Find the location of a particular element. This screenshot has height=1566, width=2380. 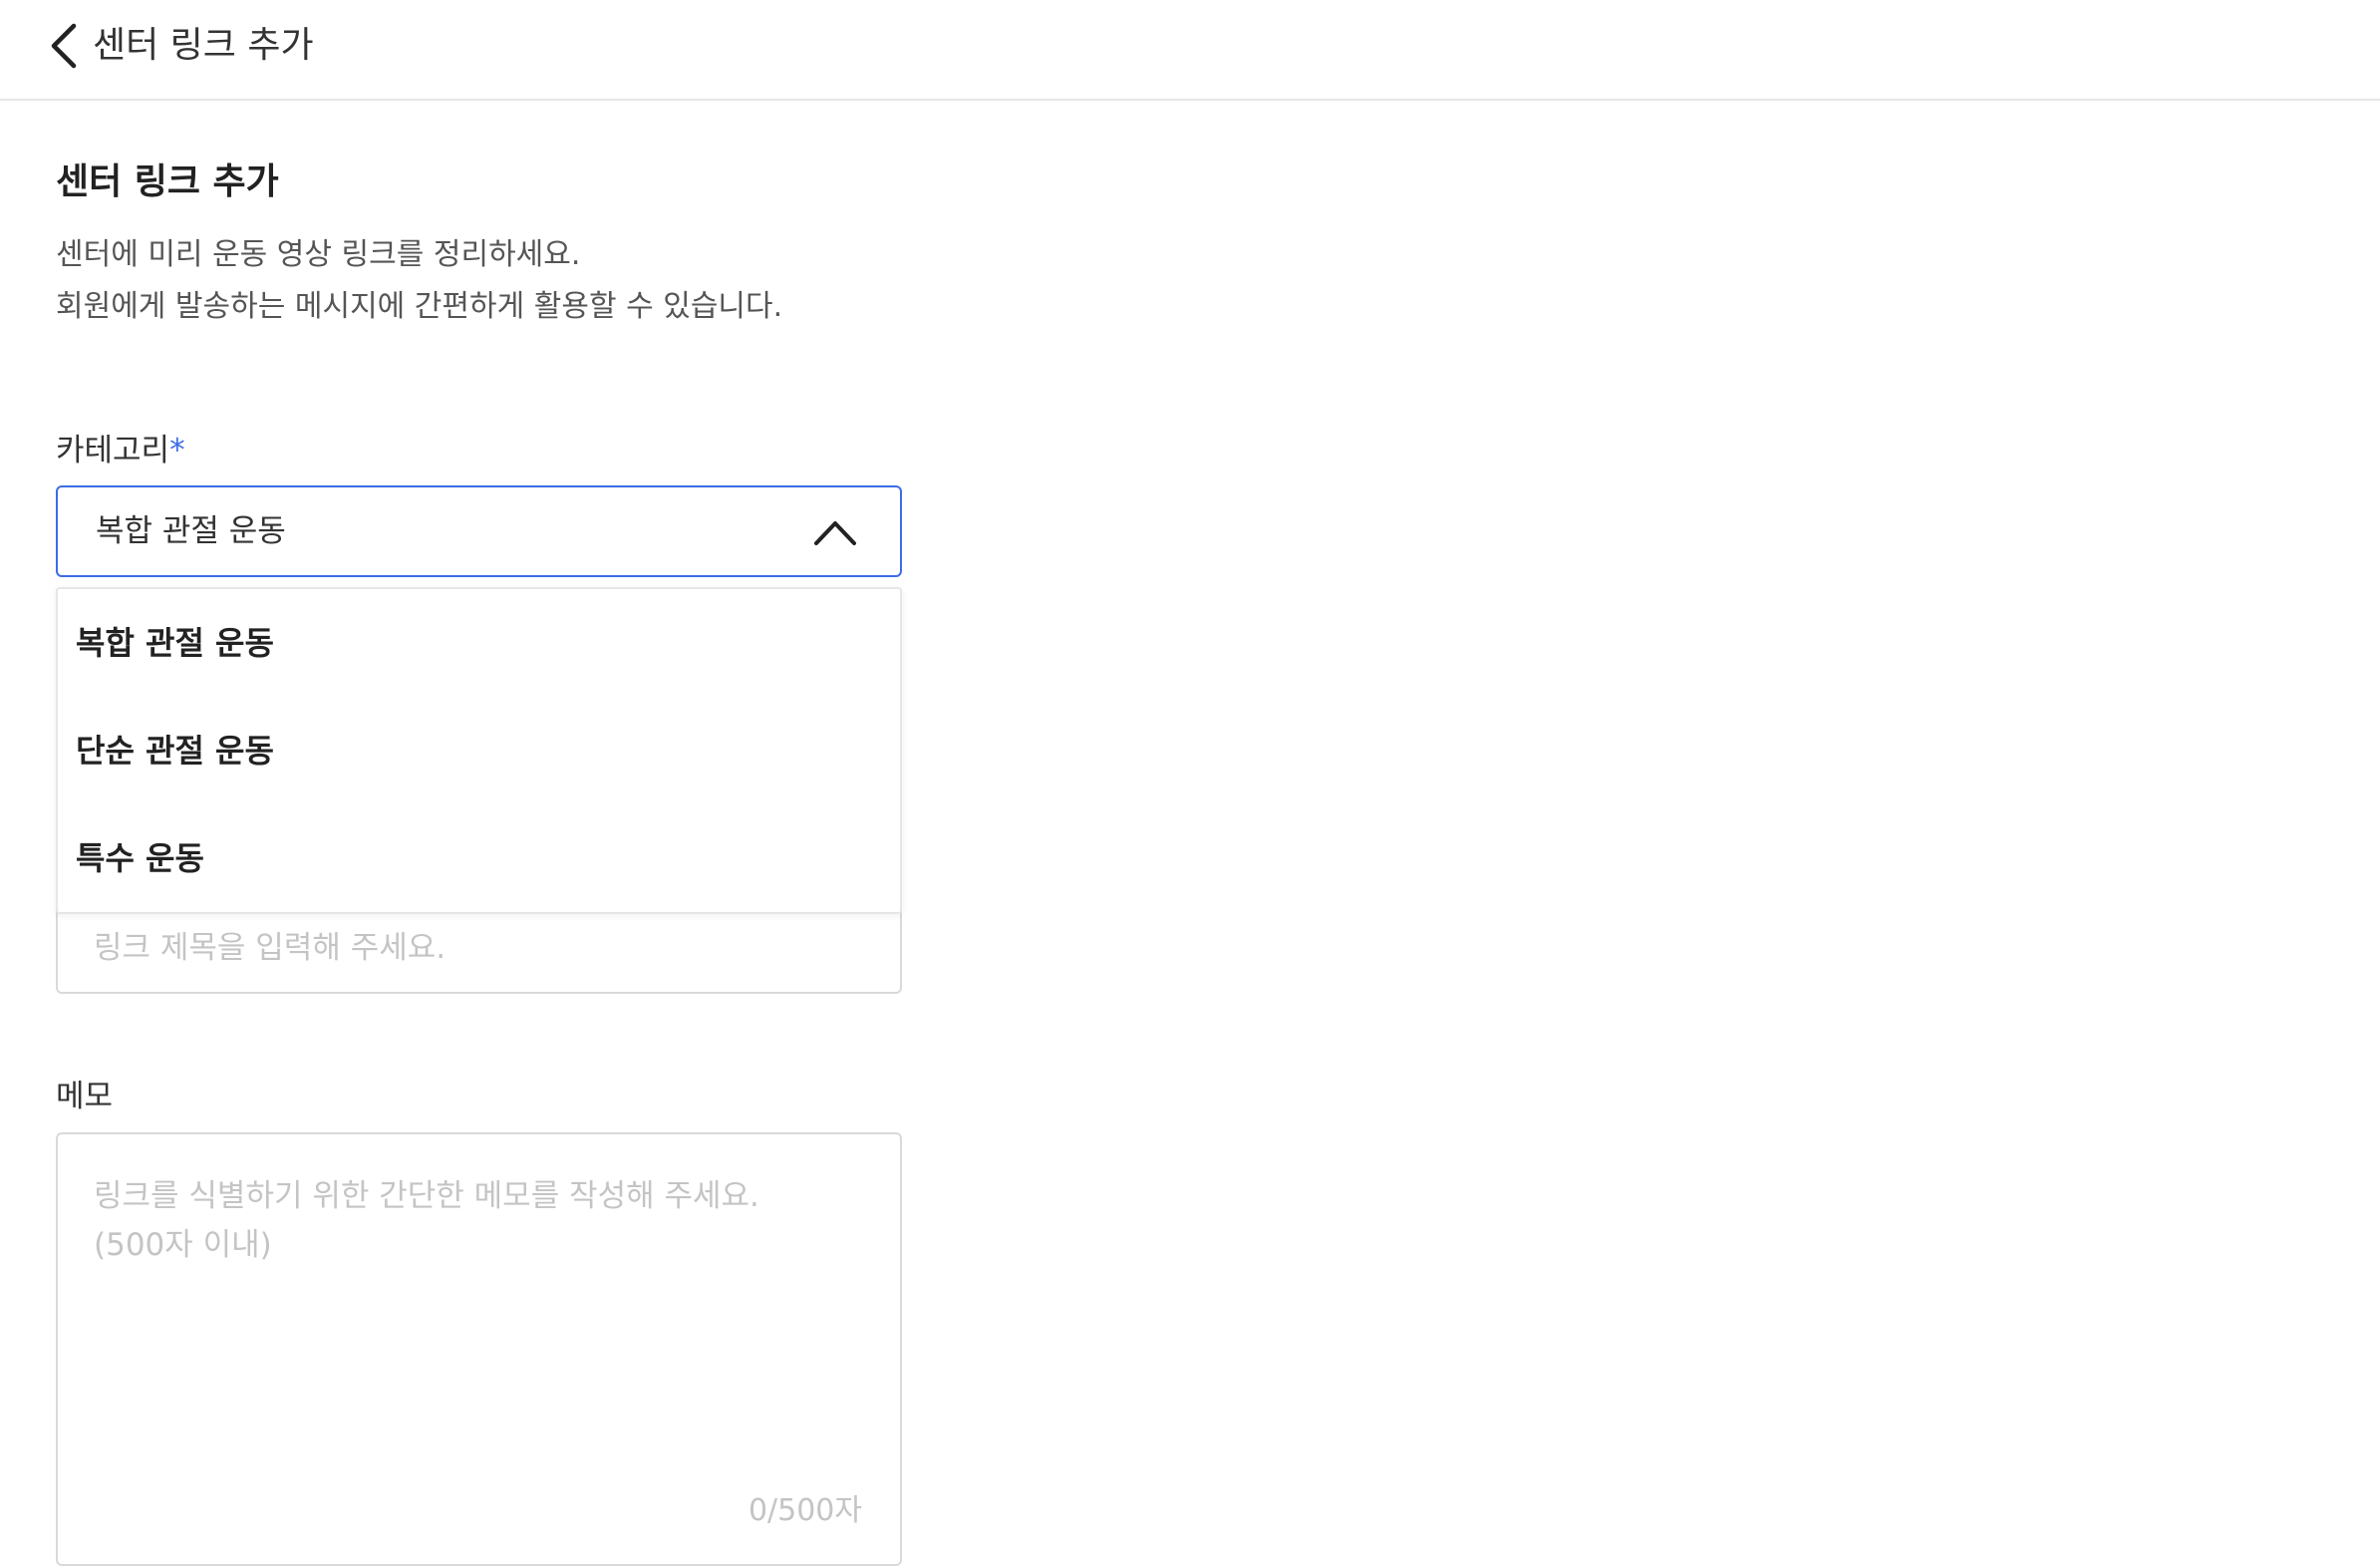

category-label: 카테고리* is located at coordinates (120, 450).